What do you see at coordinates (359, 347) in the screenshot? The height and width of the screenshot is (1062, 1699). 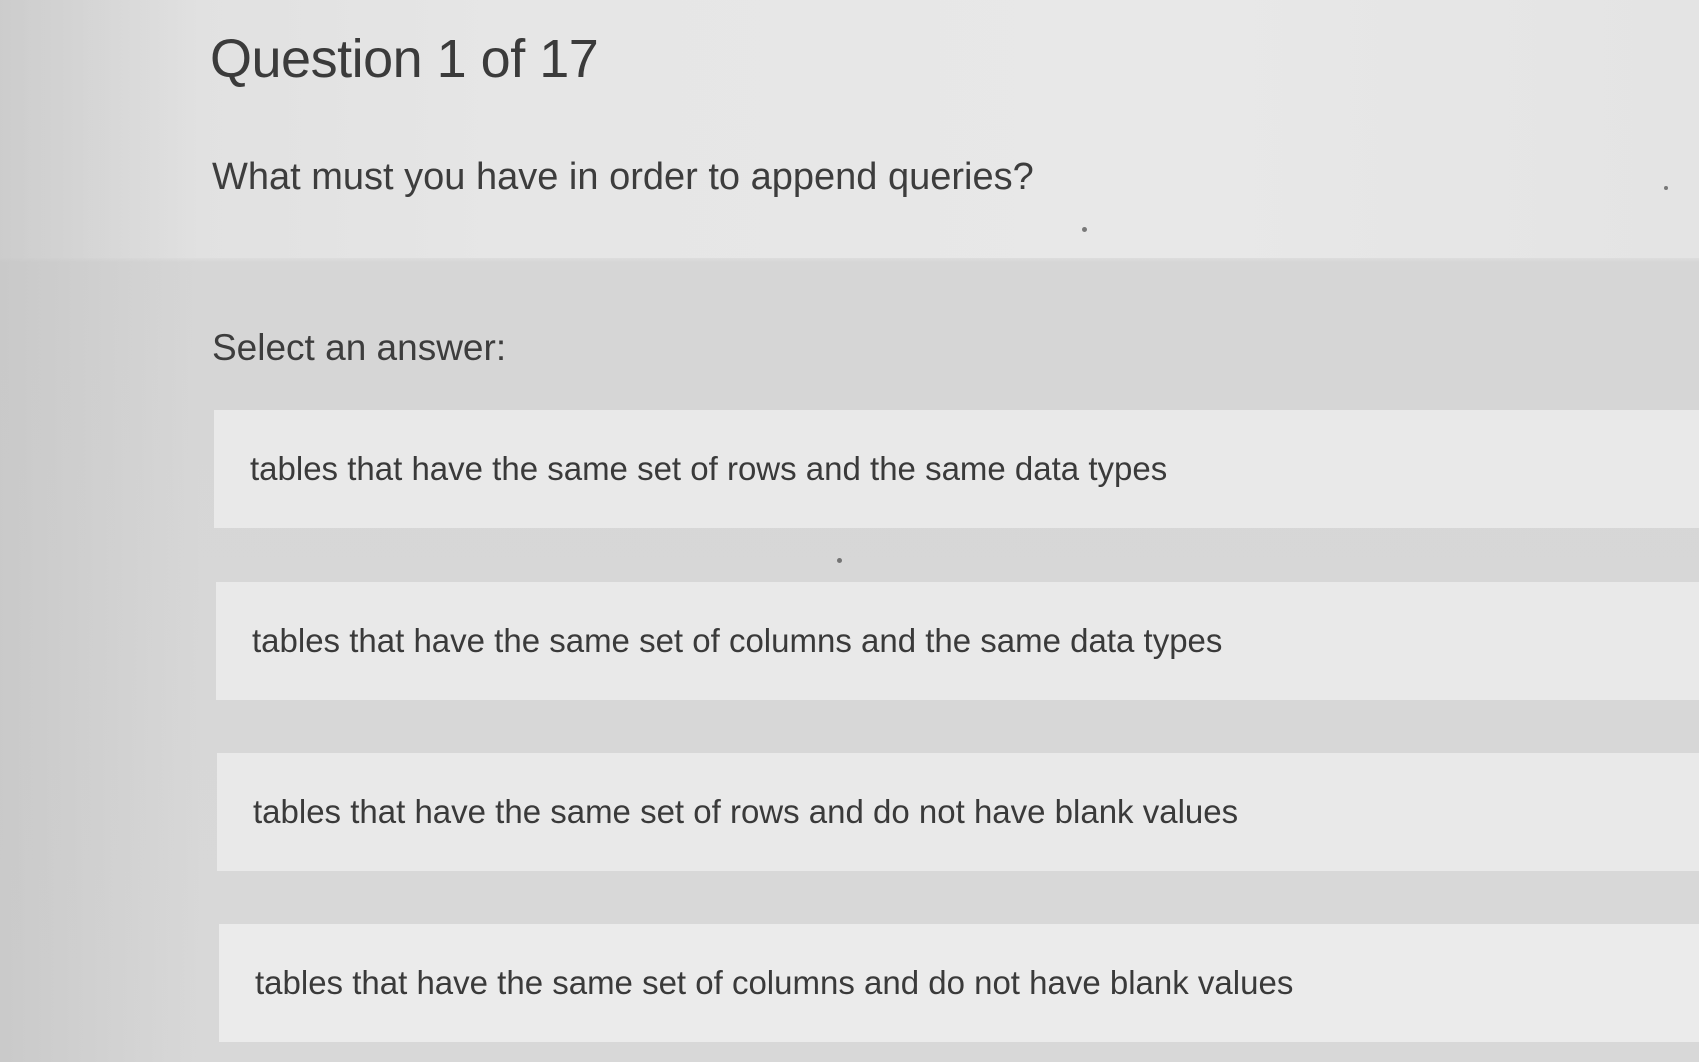 I see `select-answer-label: Select an answer:` at bounding box center [359, 347].